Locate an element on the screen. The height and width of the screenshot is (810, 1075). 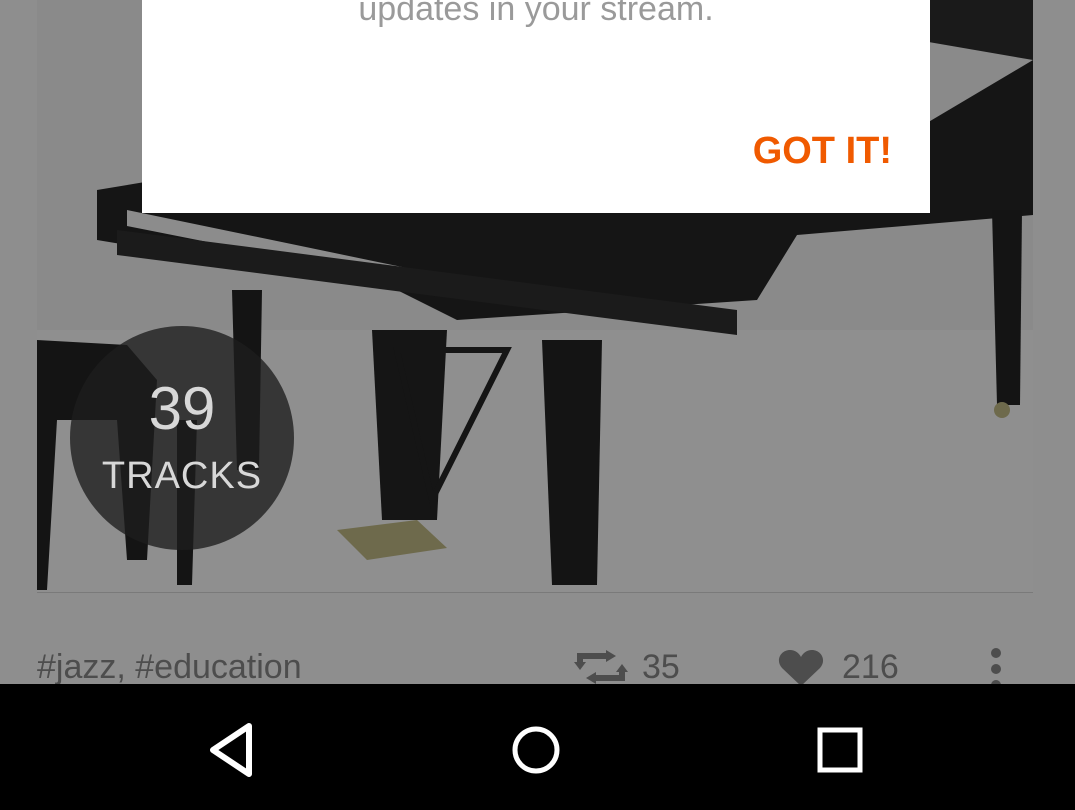
track-count-badge: 39 TRACKS is located at coordinates (182, 438).